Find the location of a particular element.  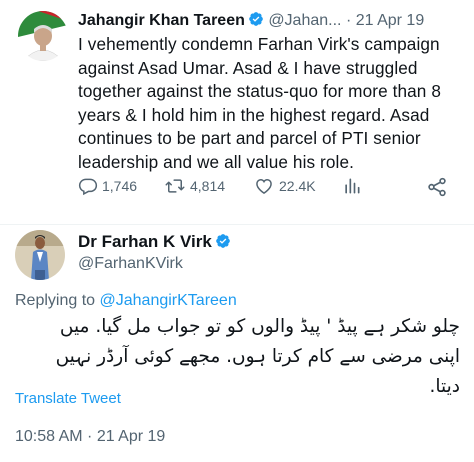

like-button: 22.4K is located at coordinates (284, 186).